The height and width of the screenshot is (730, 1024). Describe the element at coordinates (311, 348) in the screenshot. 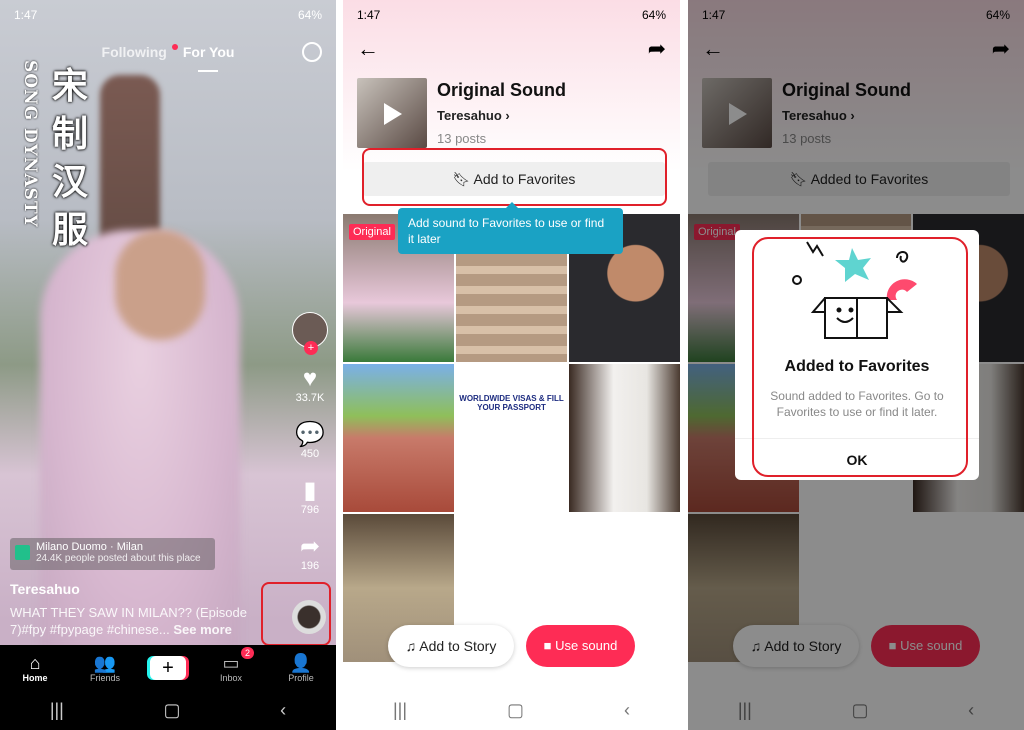

I see `follow-plus-icon: +` at that location.